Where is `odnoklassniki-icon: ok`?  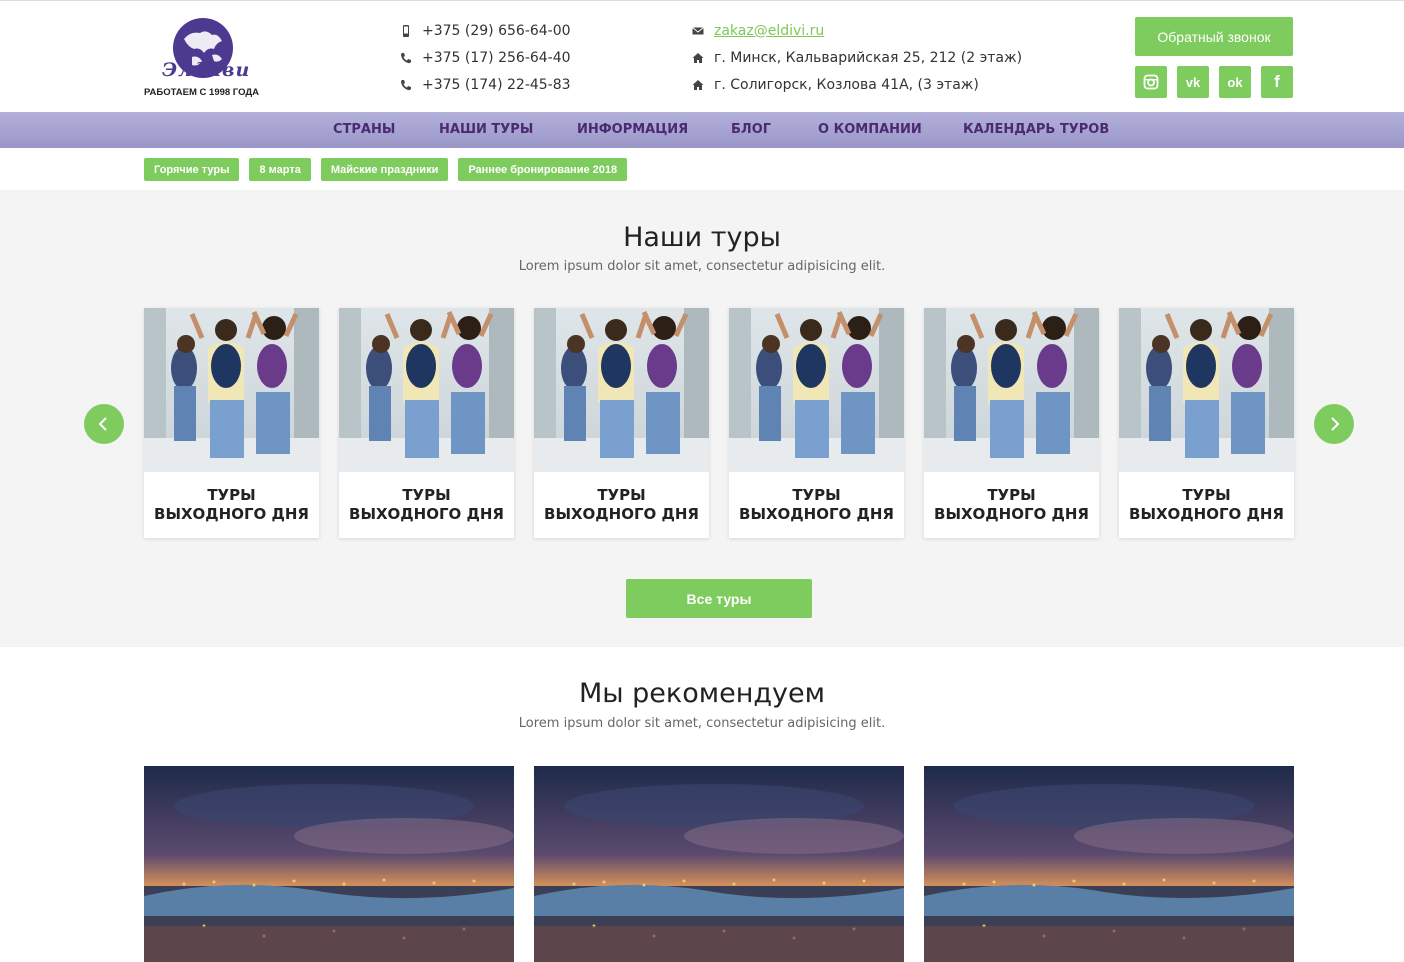 odnoklassniki-icon: ok is located at coordinates (1235, 82).